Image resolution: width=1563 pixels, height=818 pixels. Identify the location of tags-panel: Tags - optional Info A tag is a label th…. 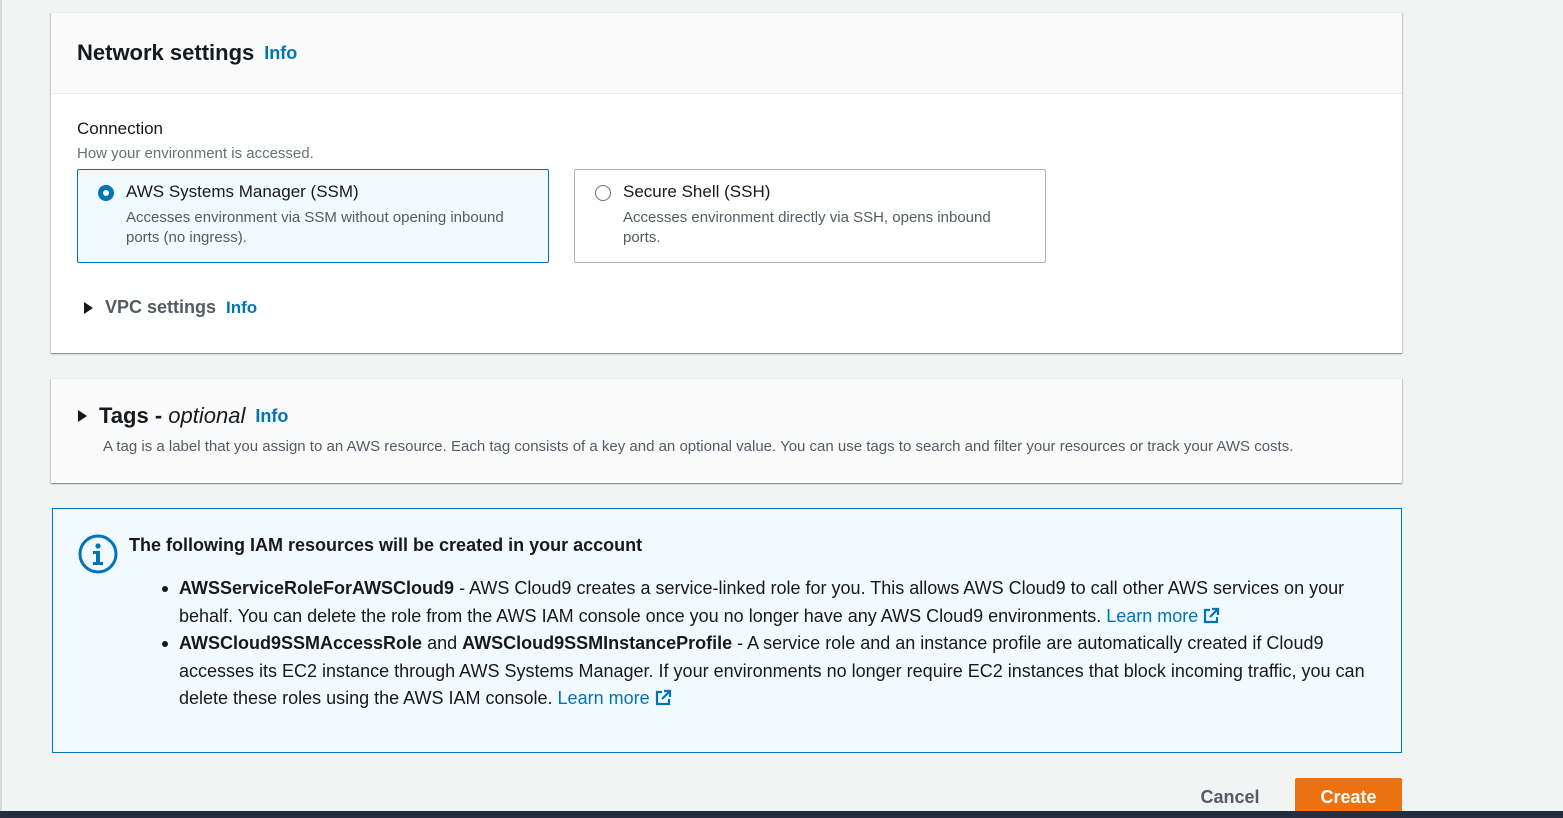
(726, 430).